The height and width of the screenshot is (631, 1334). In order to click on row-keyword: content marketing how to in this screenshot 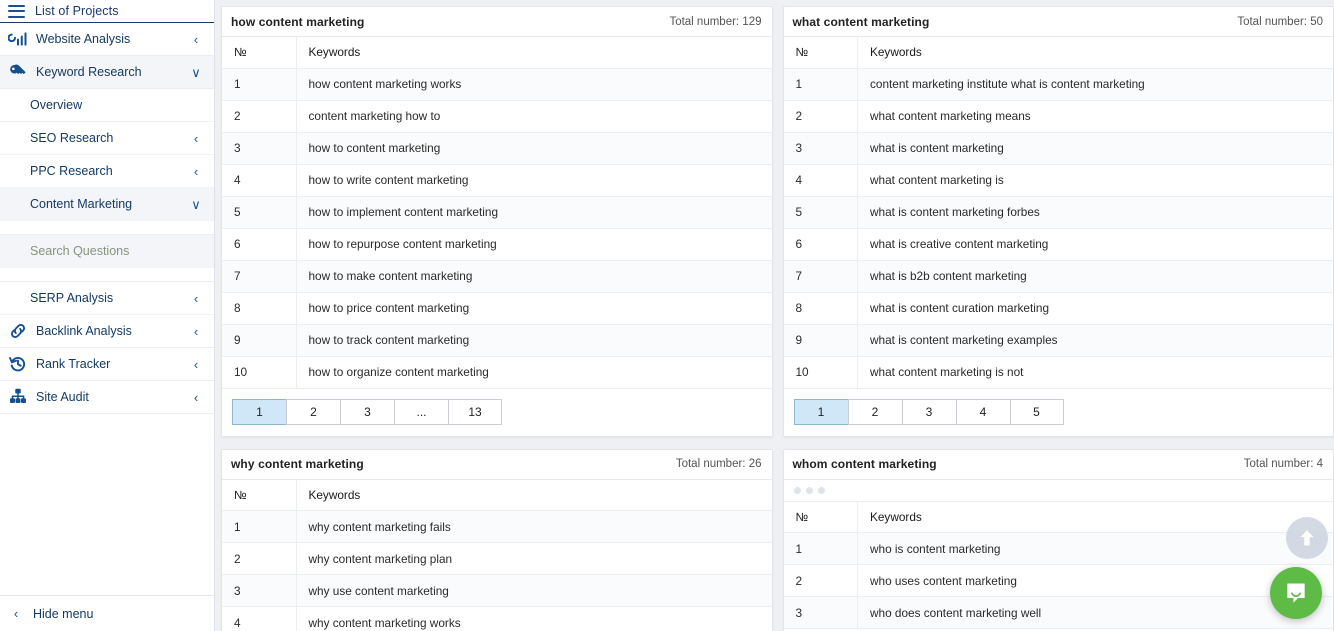, I will do `click(534, 116)`.